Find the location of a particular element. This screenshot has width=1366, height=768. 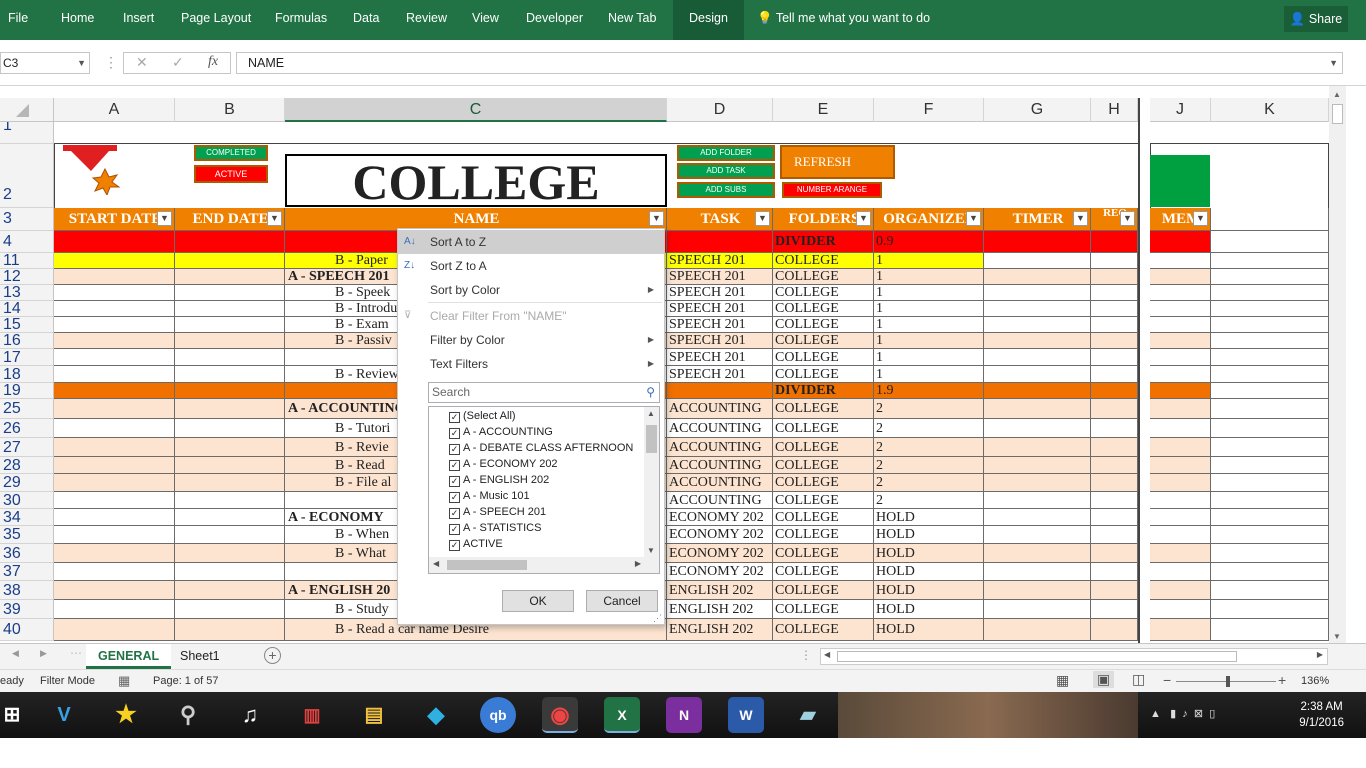

macro-record-icon: ▦ is located at coordinates (124, 681).